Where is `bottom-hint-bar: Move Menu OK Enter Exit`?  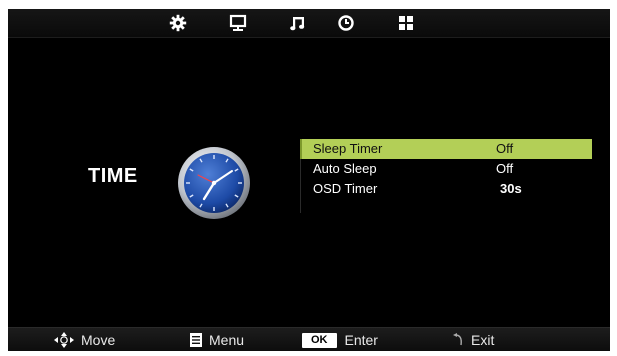 bottom-hint-bar: Move Menu OK Enter Exit is located at coordinates (309, 339).